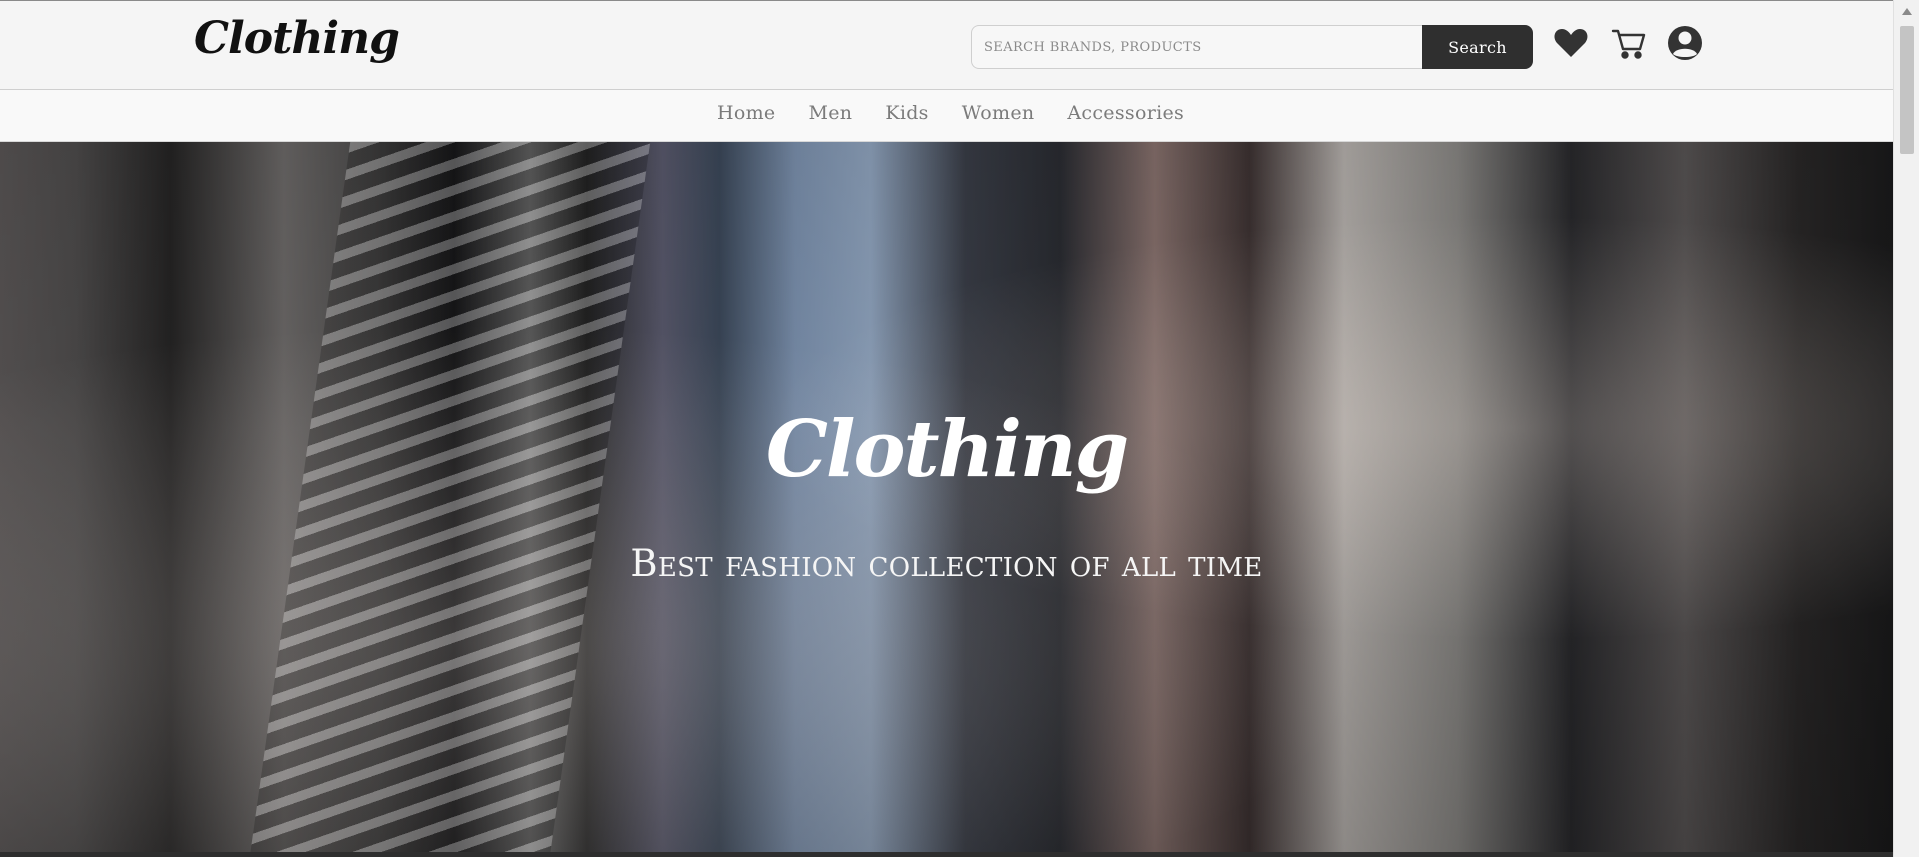 Image resolution: width=1919 pixels, height=857 pixels. I want to click on main-nav: Home Men Kids Women Accessories, so click(946, 116).